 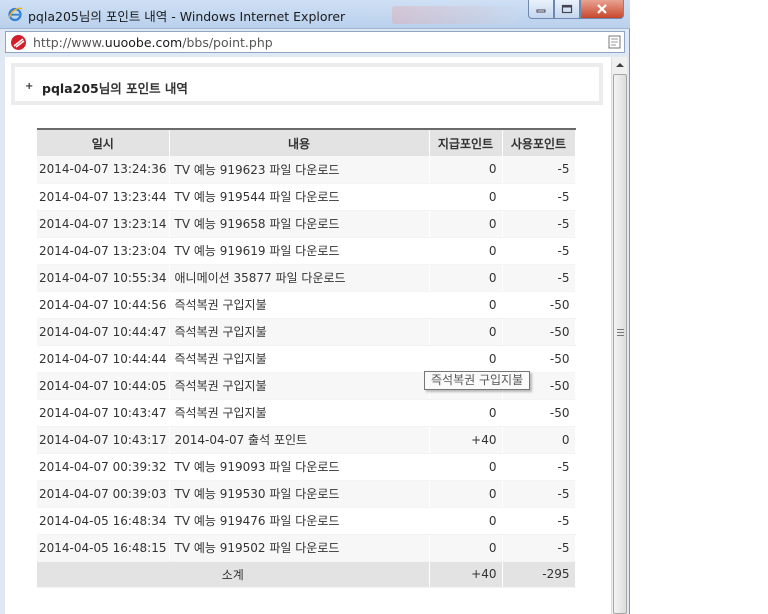 I want to click on column-header-content: 내용, so click(x=299, y=142).